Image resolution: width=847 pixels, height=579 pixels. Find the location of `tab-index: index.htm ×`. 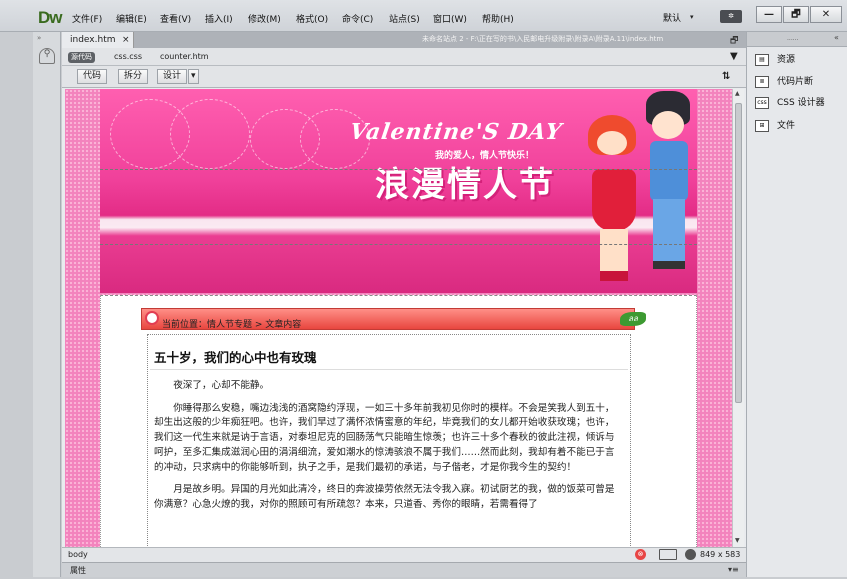

tab-index: index.htm × is located at coordinates (98, 40).